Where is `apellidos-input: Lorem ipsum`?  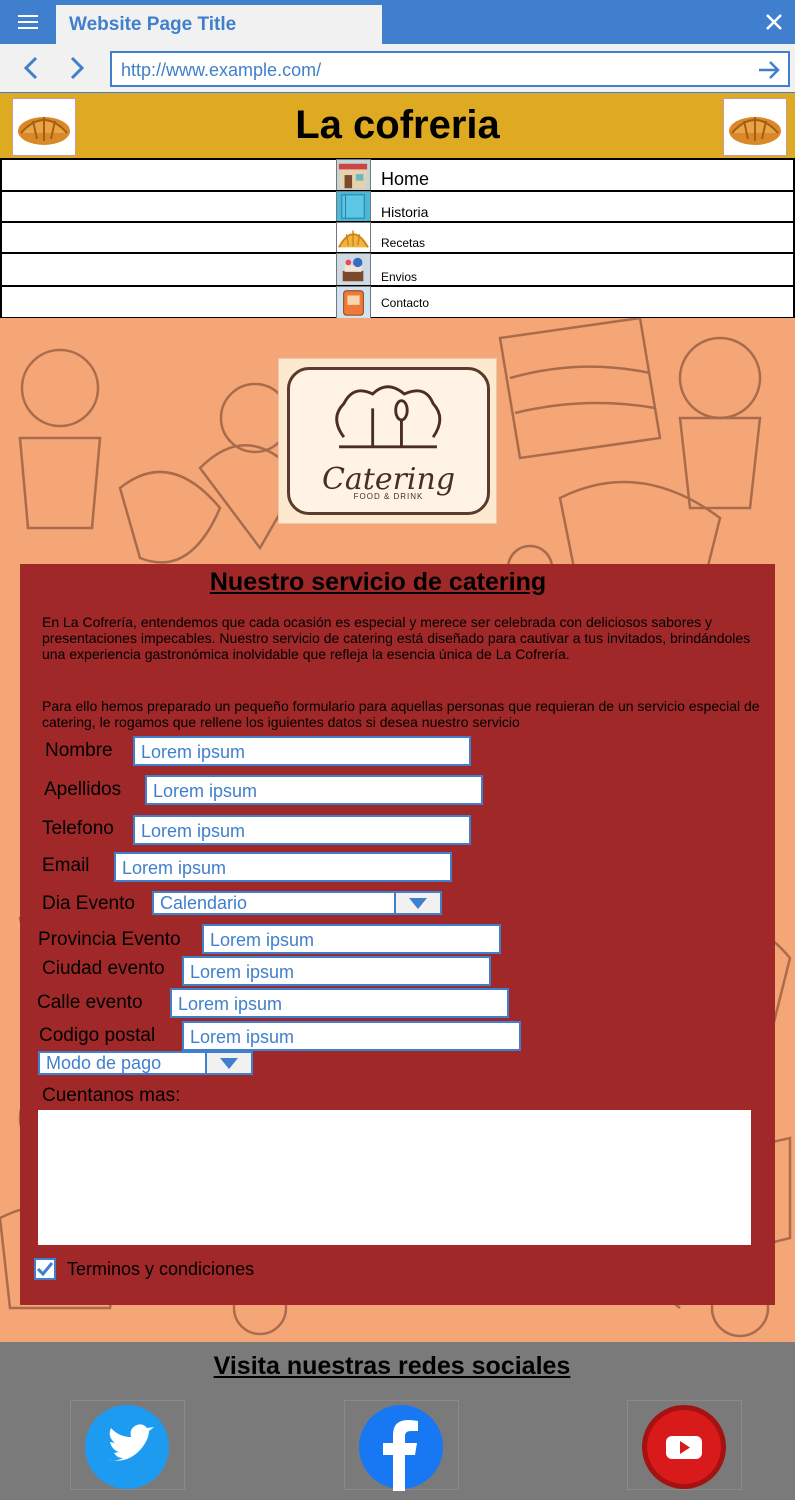
apellidos-input: Lorem ipsum is located at coordinates (314, 790).